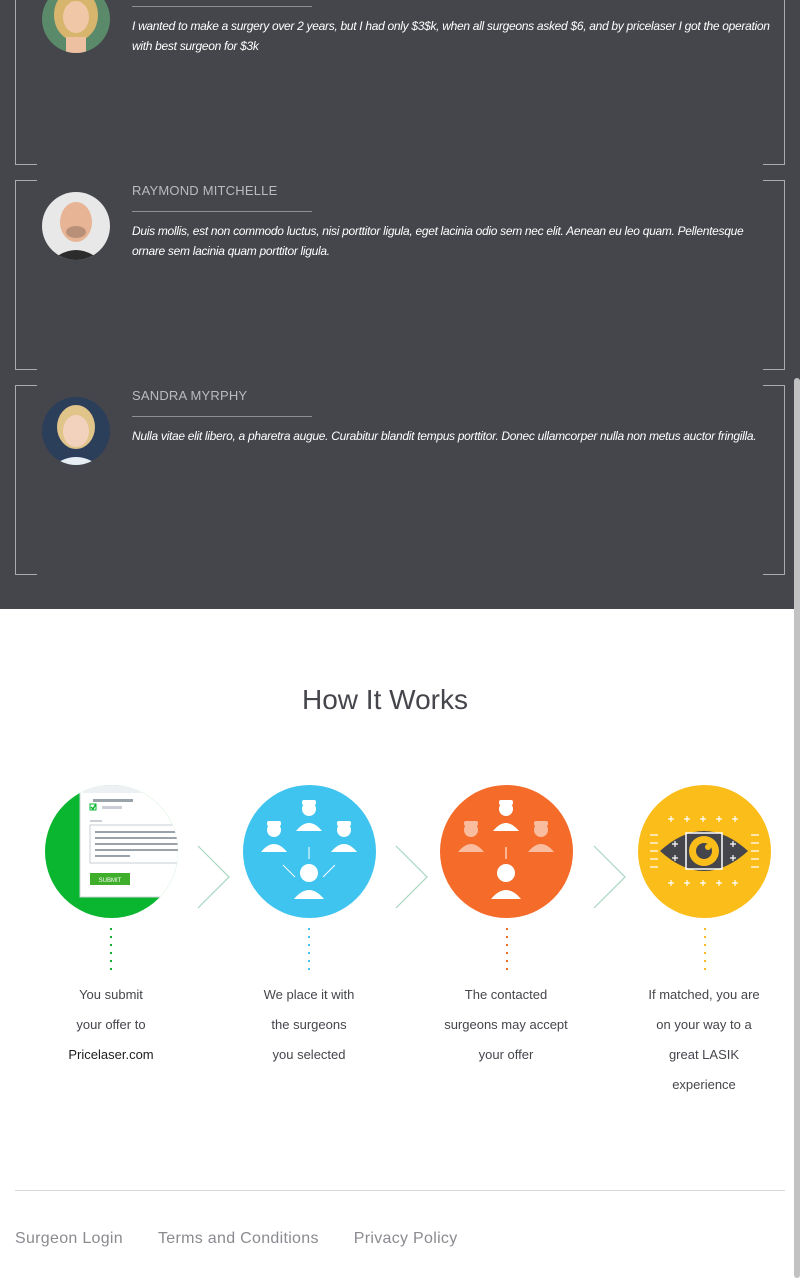 This screenshot has width=800, height=1280. I want to click on step-line: you selected, so click(309, 1054).